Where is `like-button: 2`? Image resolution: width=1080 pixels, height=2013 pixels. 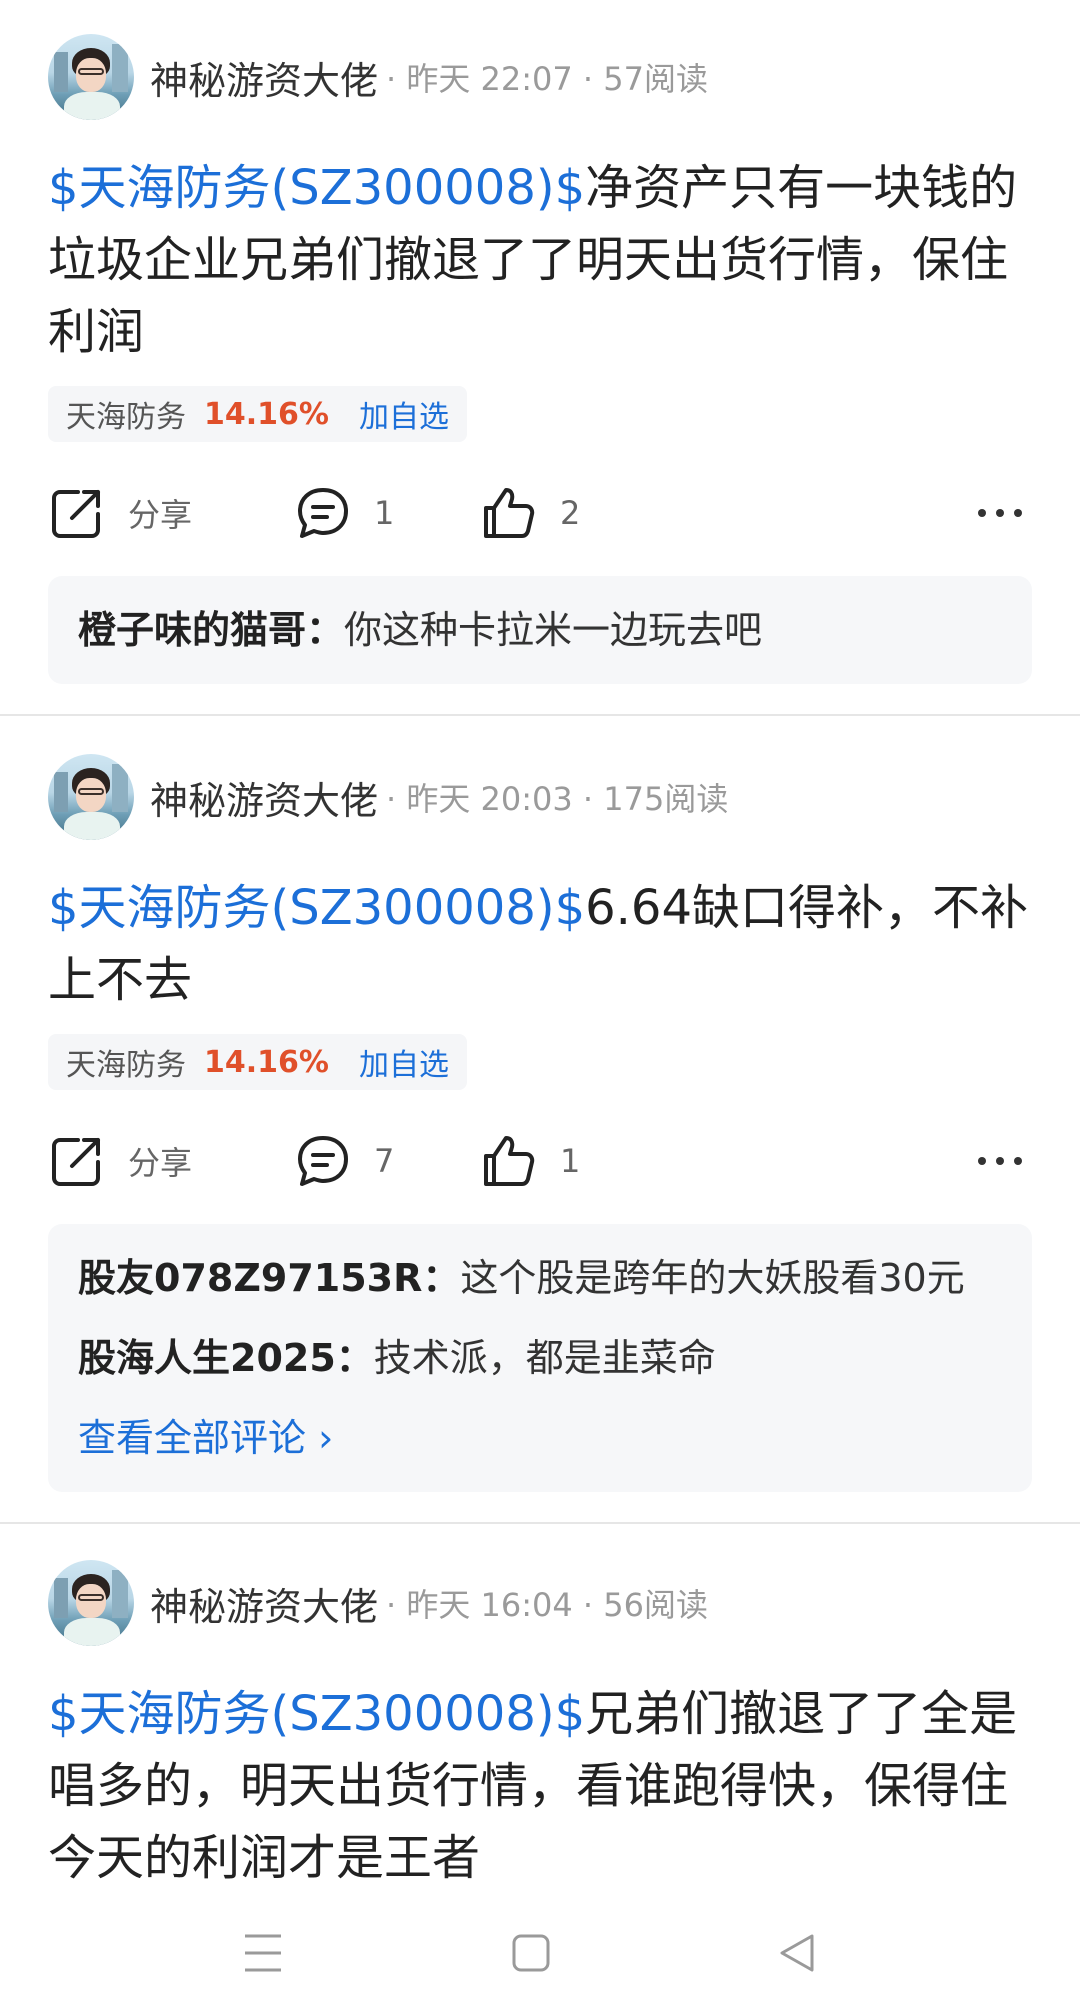 like-button: 2 is located at coordinates (530, 513).